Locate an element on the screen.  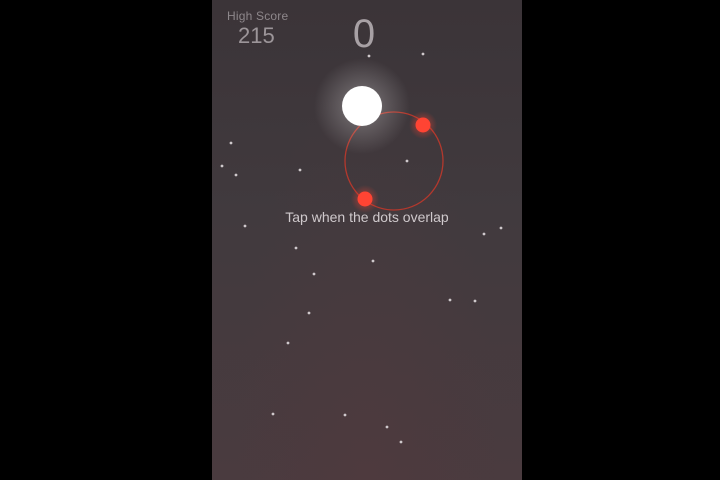
tap-instruction: Tap when the dots overlap is located at coordinates (367, 217).